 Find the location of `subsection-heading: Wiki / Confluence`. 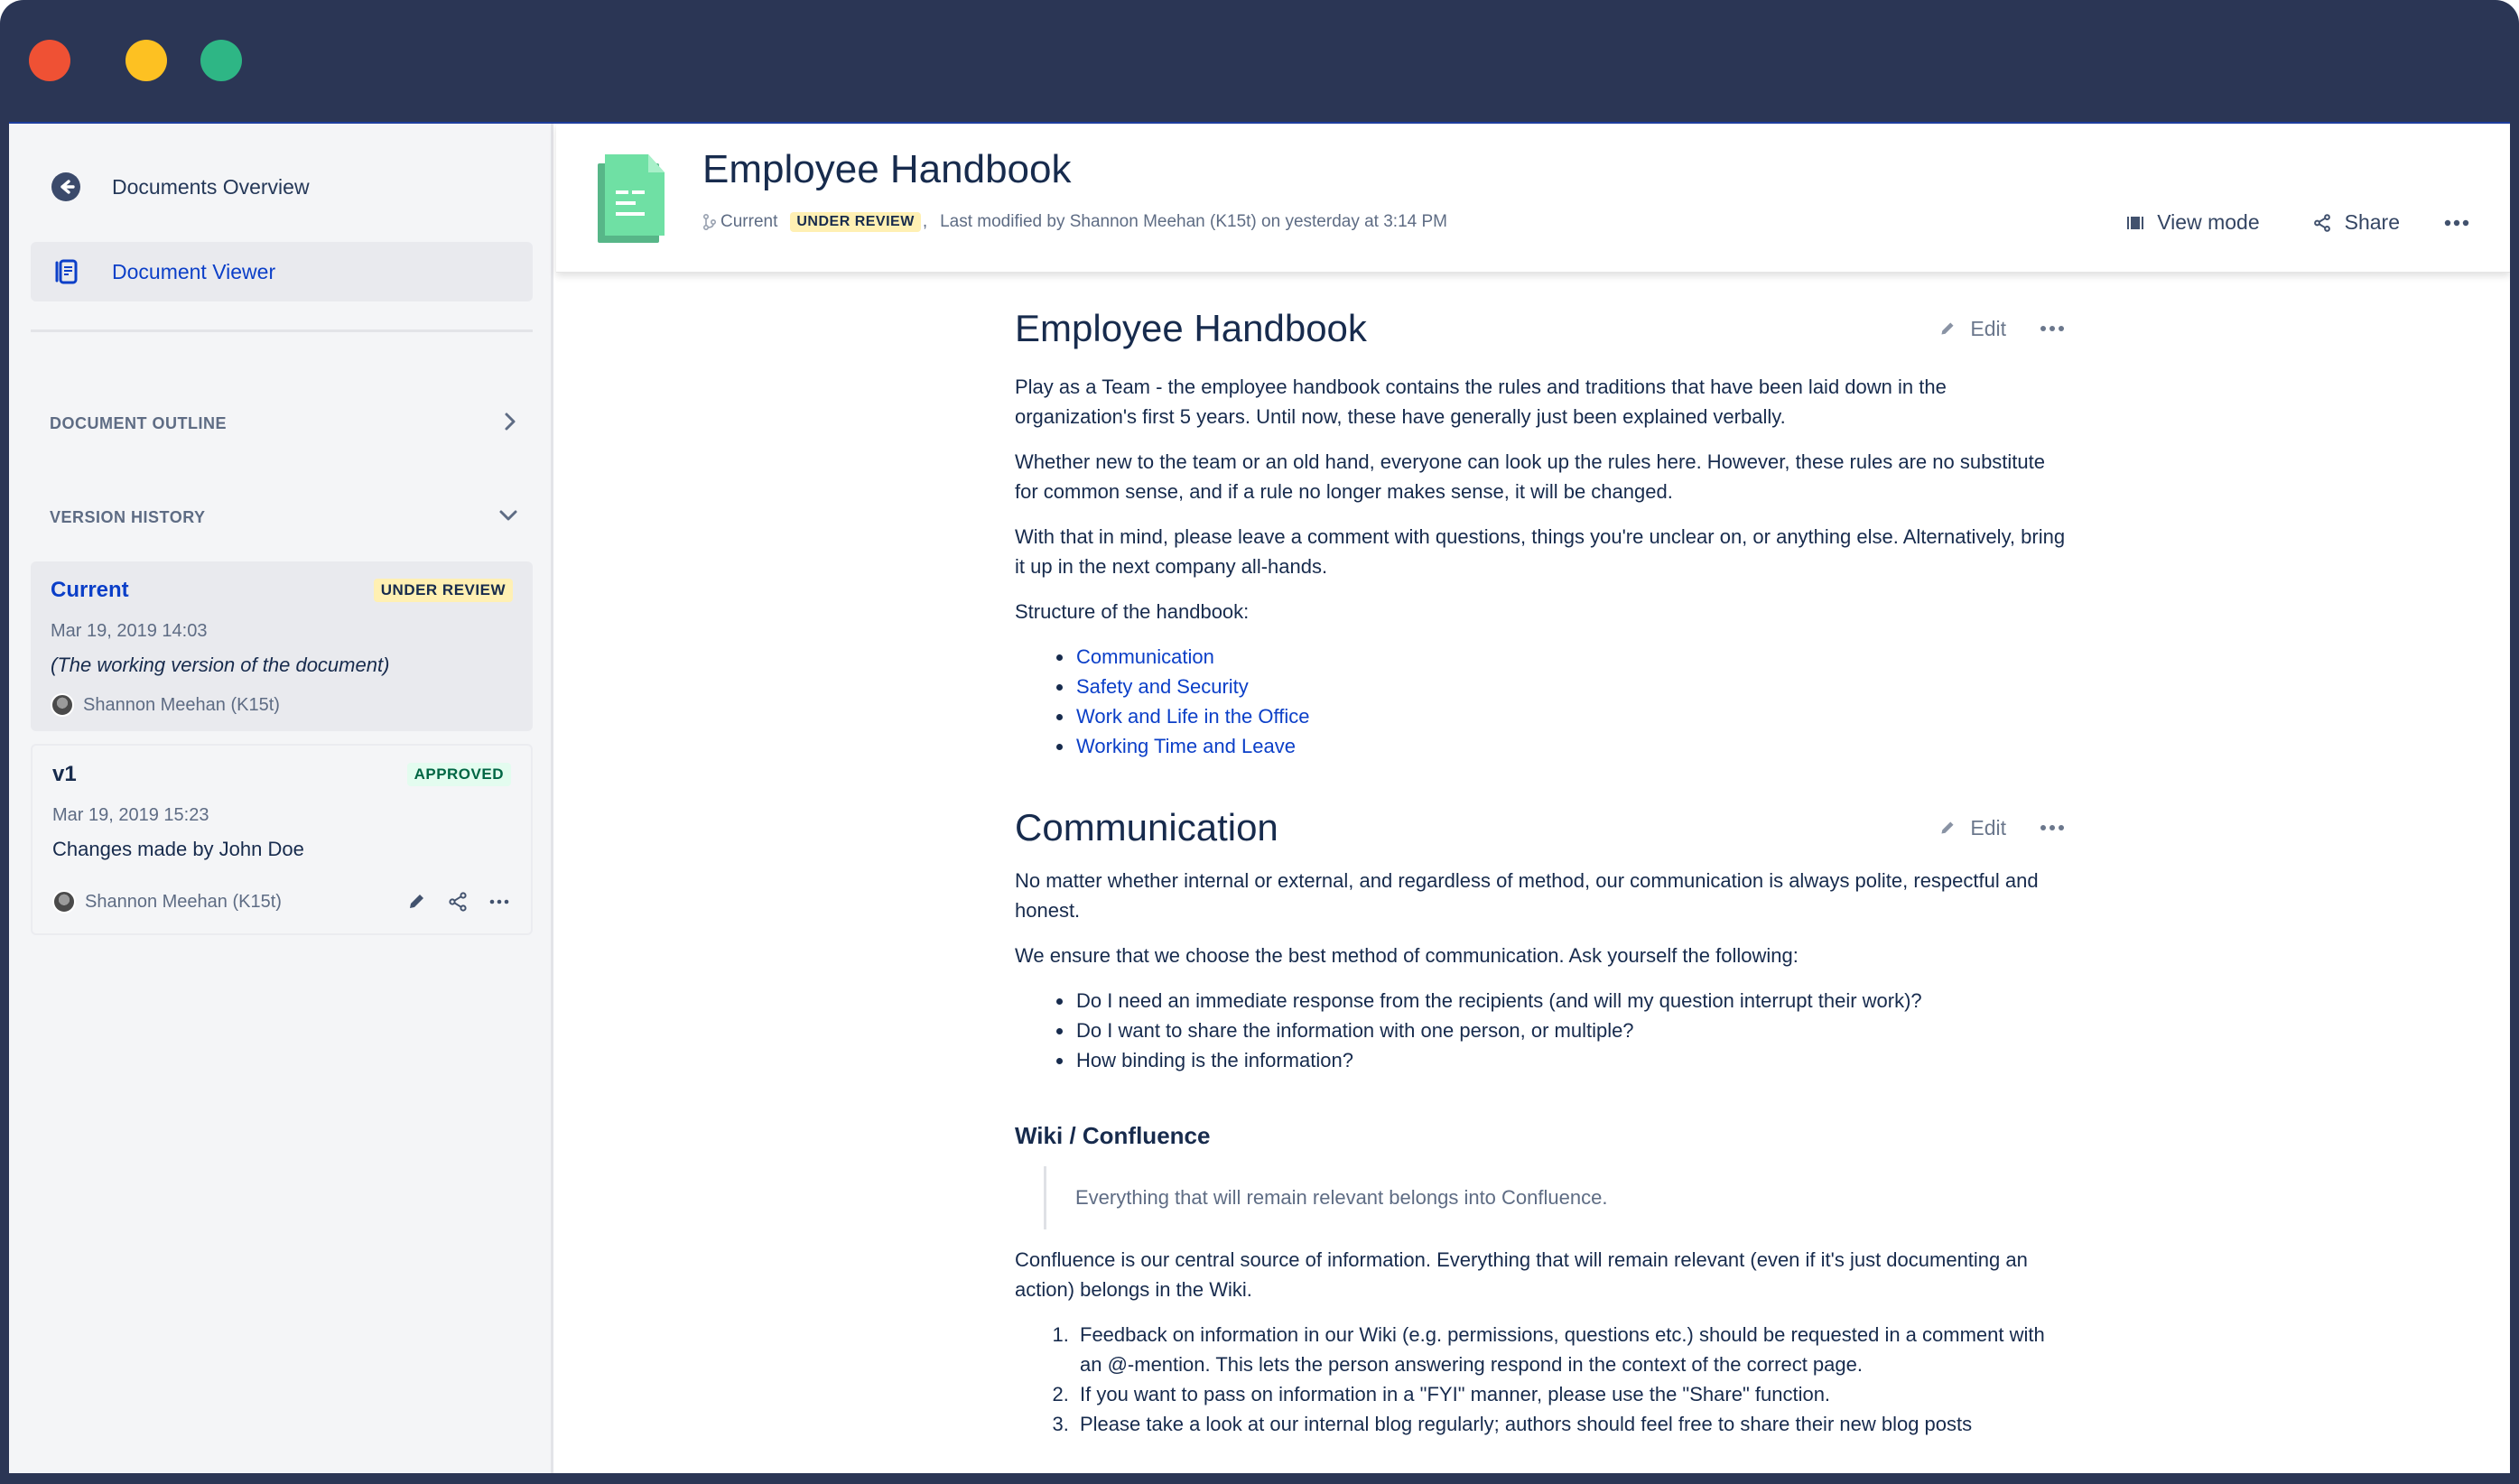

subsection-heading: Wiki / Confluence is located at coordinates (1113, 1136).